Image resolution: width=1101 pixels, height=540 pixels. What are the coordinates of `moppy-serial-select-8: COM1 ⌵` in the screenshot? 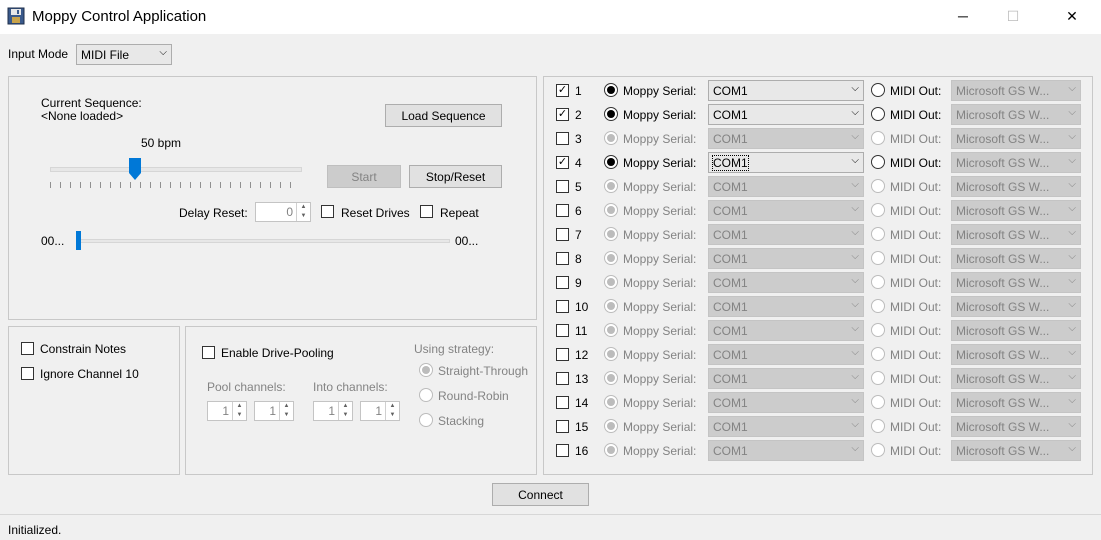 It's located at (786, 258).